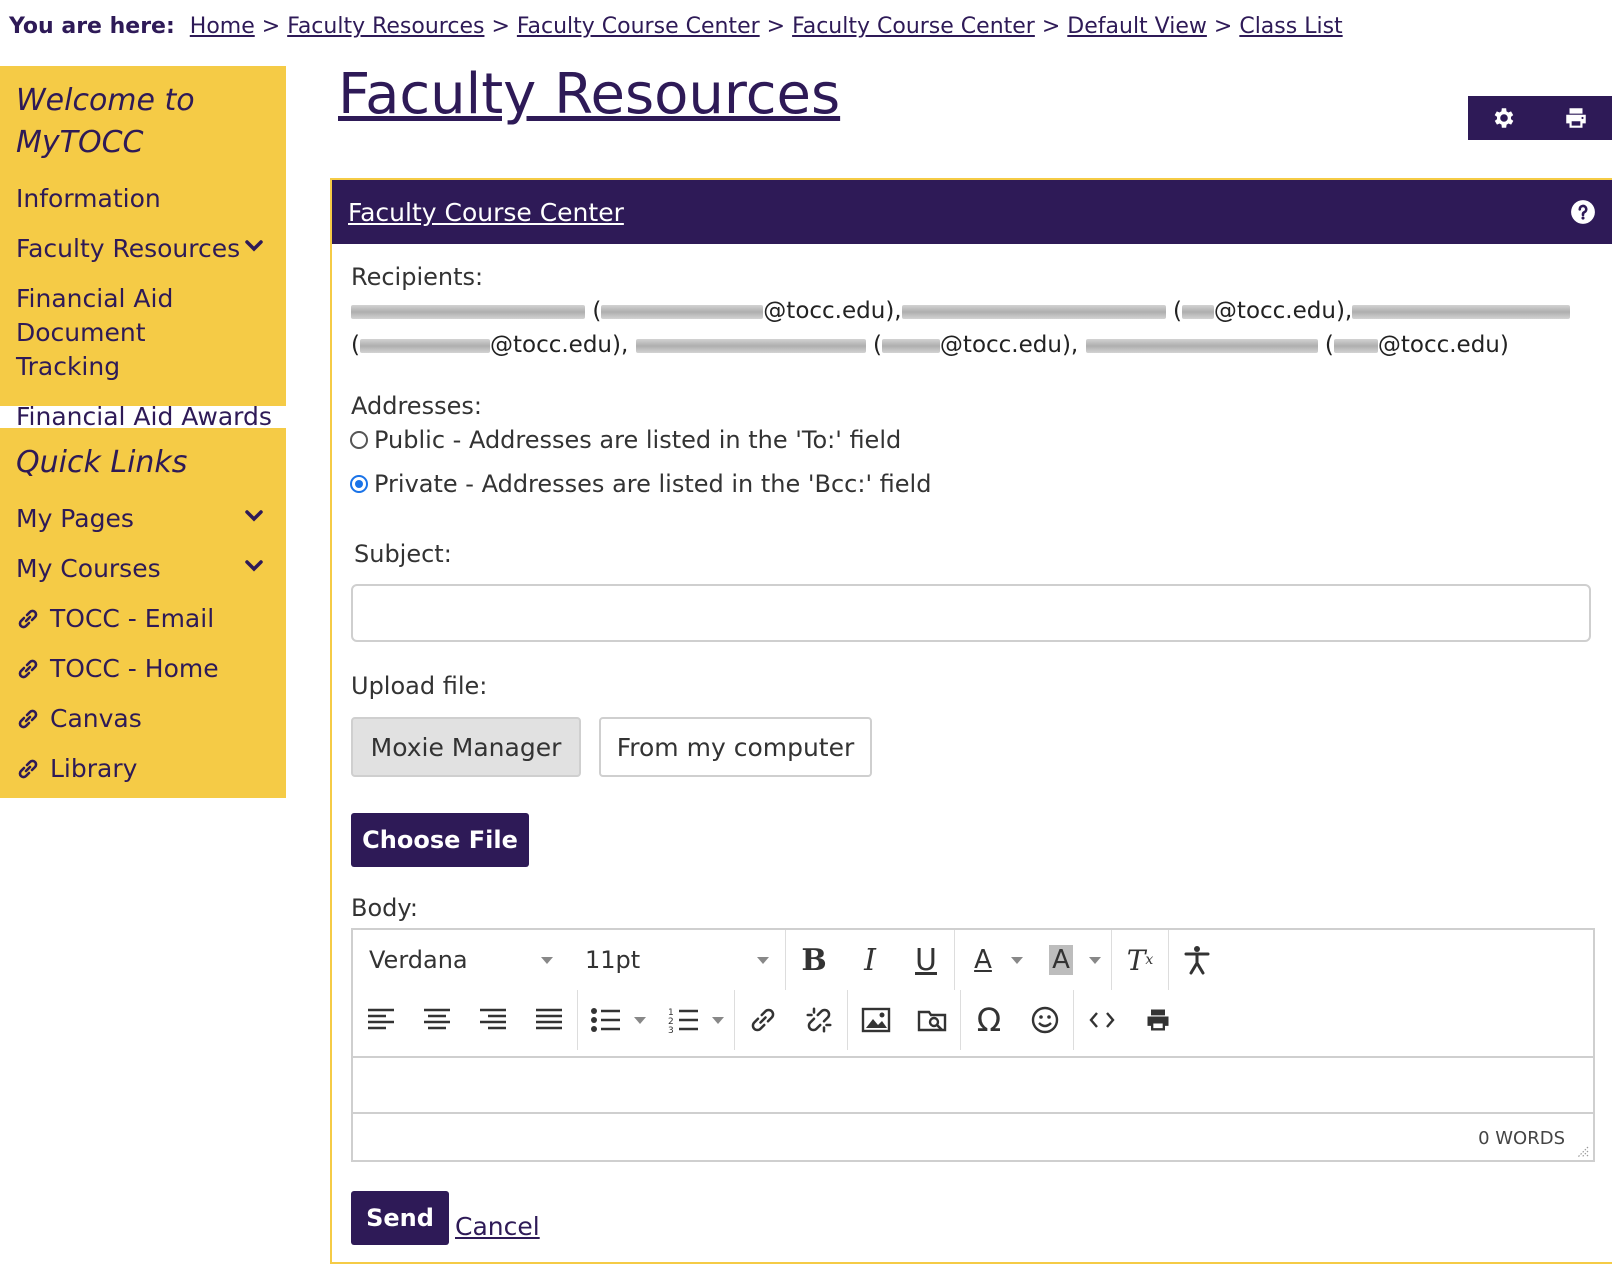 Image resolution: width=1615 pixels, height=1275 pixels. I want to click on help-icon, so click(1583, 212).